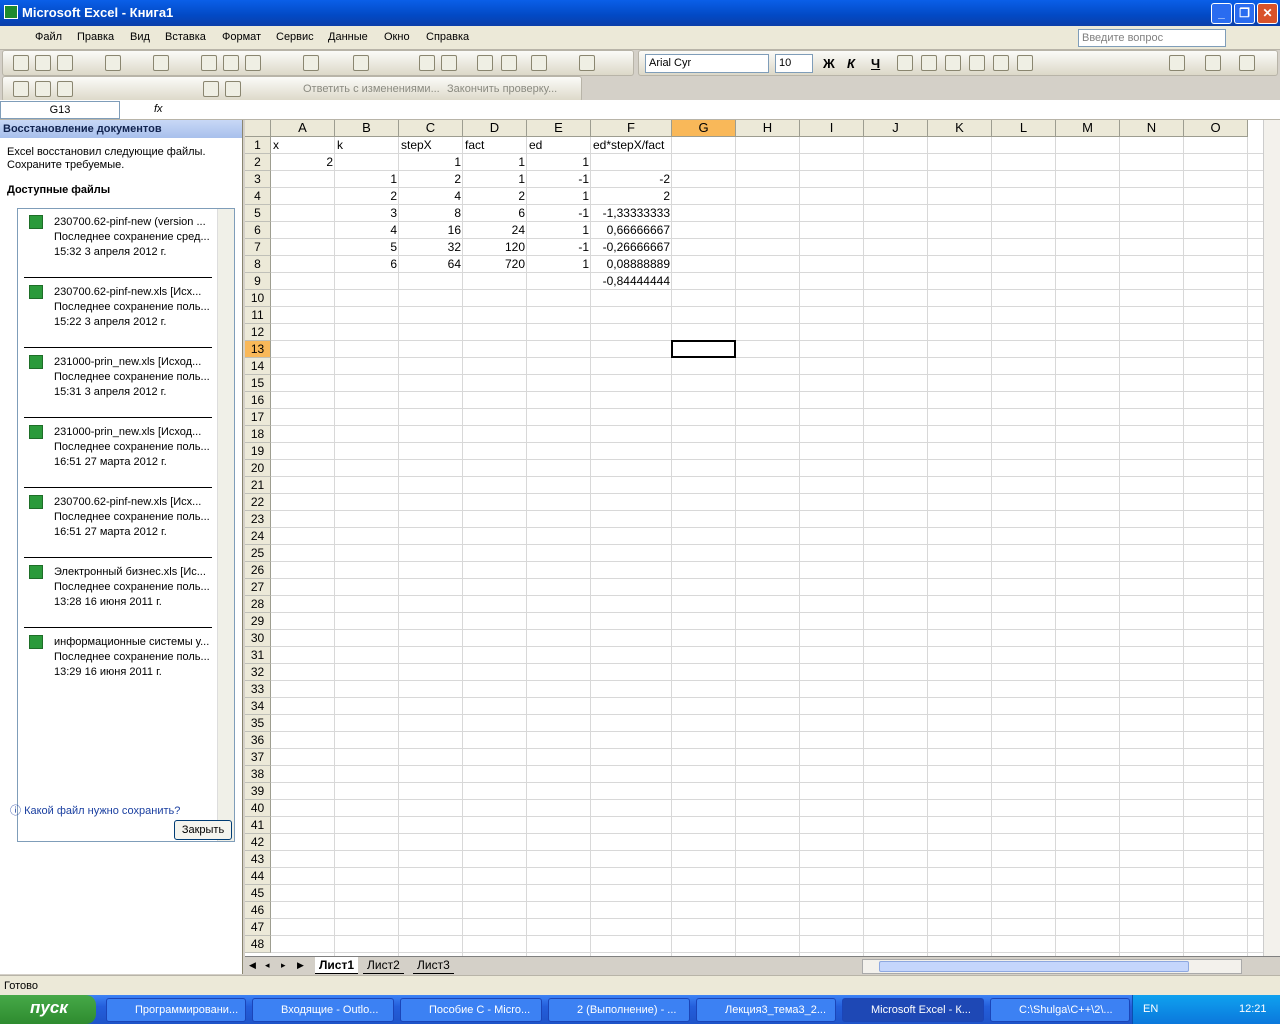 Image resolution: width=1280 pixels, height=1024 pixels. I want to click on sheet-tab-1: Лист1, so click(337, 965).